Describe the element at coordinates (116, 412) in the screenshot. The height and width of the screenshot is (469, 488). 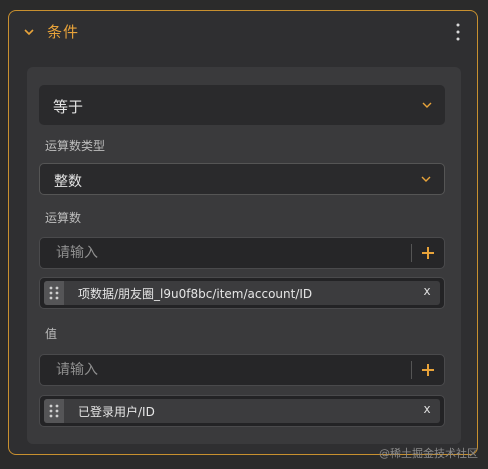
I see `value-chip-text: 已登录用户/ID` at that location.